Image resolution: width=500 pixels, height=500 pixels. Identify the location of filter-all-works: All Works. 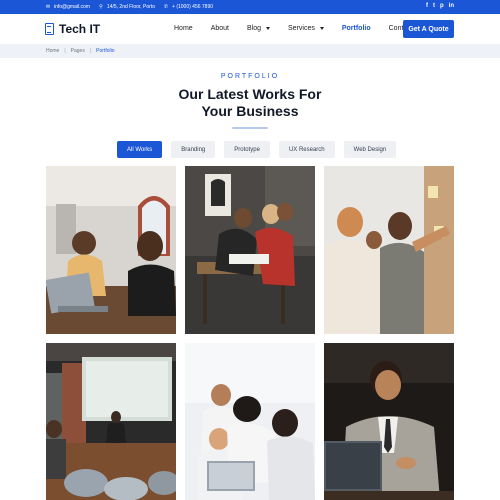
(140, 149).